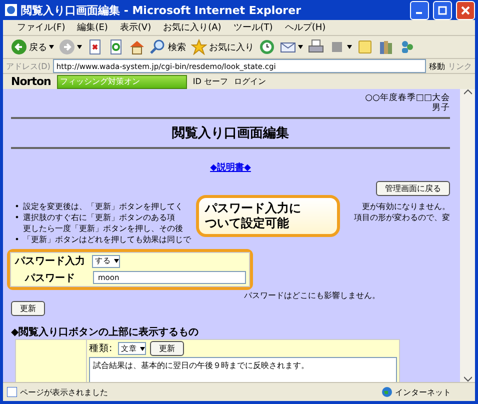 The width and height of the screenshot is (478, 404). I want to click on maximize-icon, so click(442, 10).